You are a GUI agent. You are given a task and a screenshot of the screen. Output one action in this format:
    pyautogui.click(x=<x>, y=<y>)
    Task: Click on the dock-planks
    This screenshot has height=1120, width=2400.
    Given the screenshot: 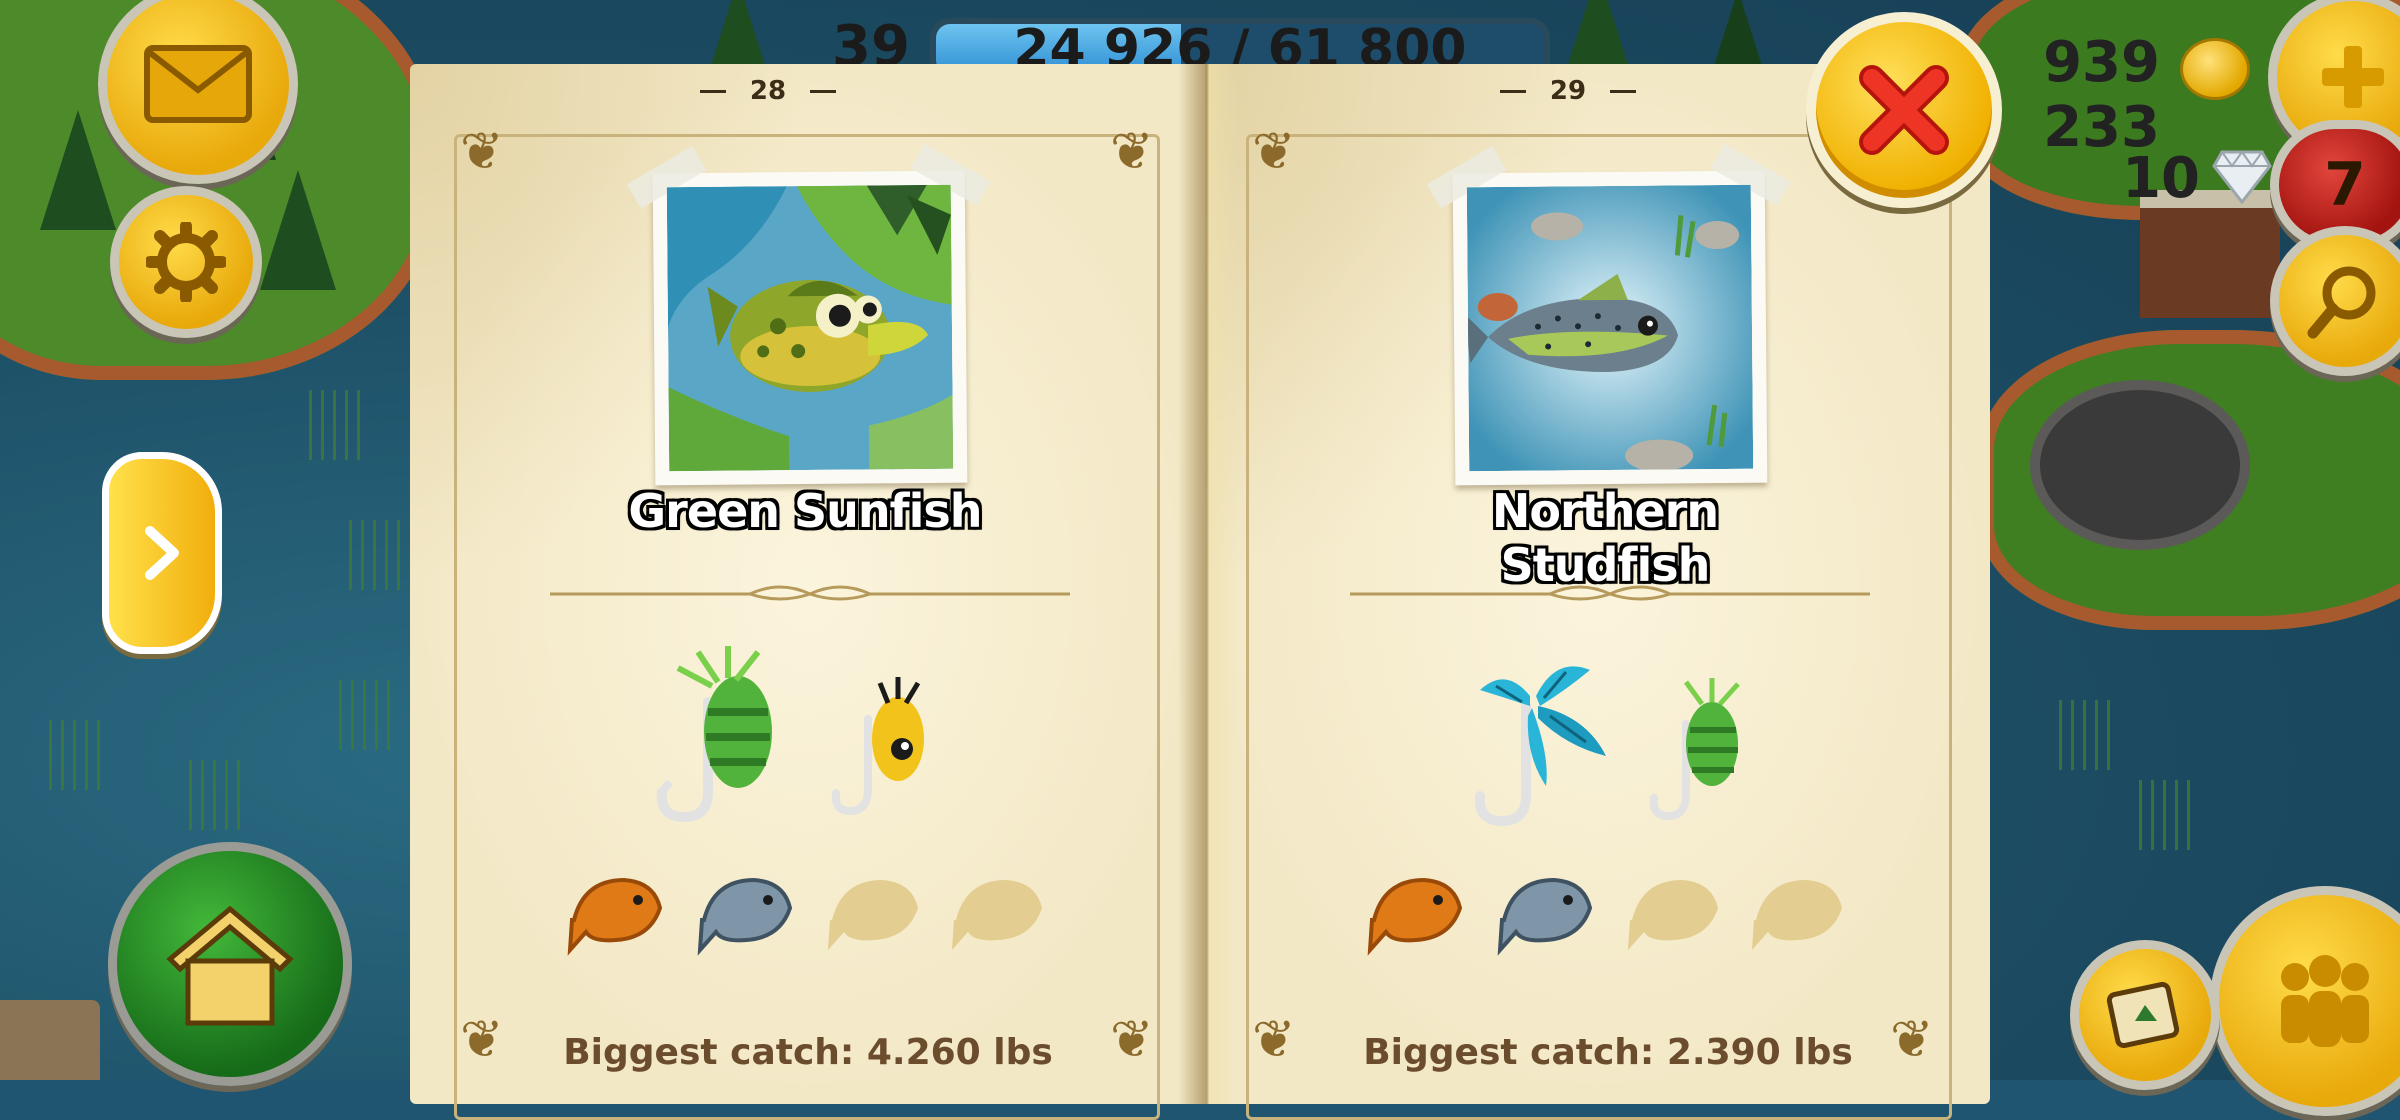 What is the action you would take?
    pyautogui.click(x=50, y=1040)
    